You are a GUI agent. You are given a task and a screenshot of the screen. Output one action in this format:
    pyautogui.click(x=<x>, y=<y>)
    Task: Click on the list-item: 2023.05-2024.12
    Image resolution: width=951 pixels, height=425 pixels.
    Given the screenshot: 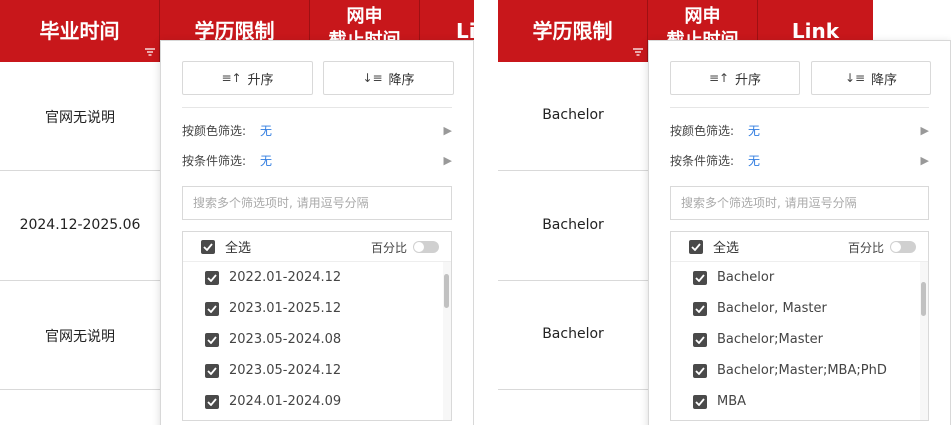 What is the action you would take?
    pyautogui.click(x=312, y=370)
    